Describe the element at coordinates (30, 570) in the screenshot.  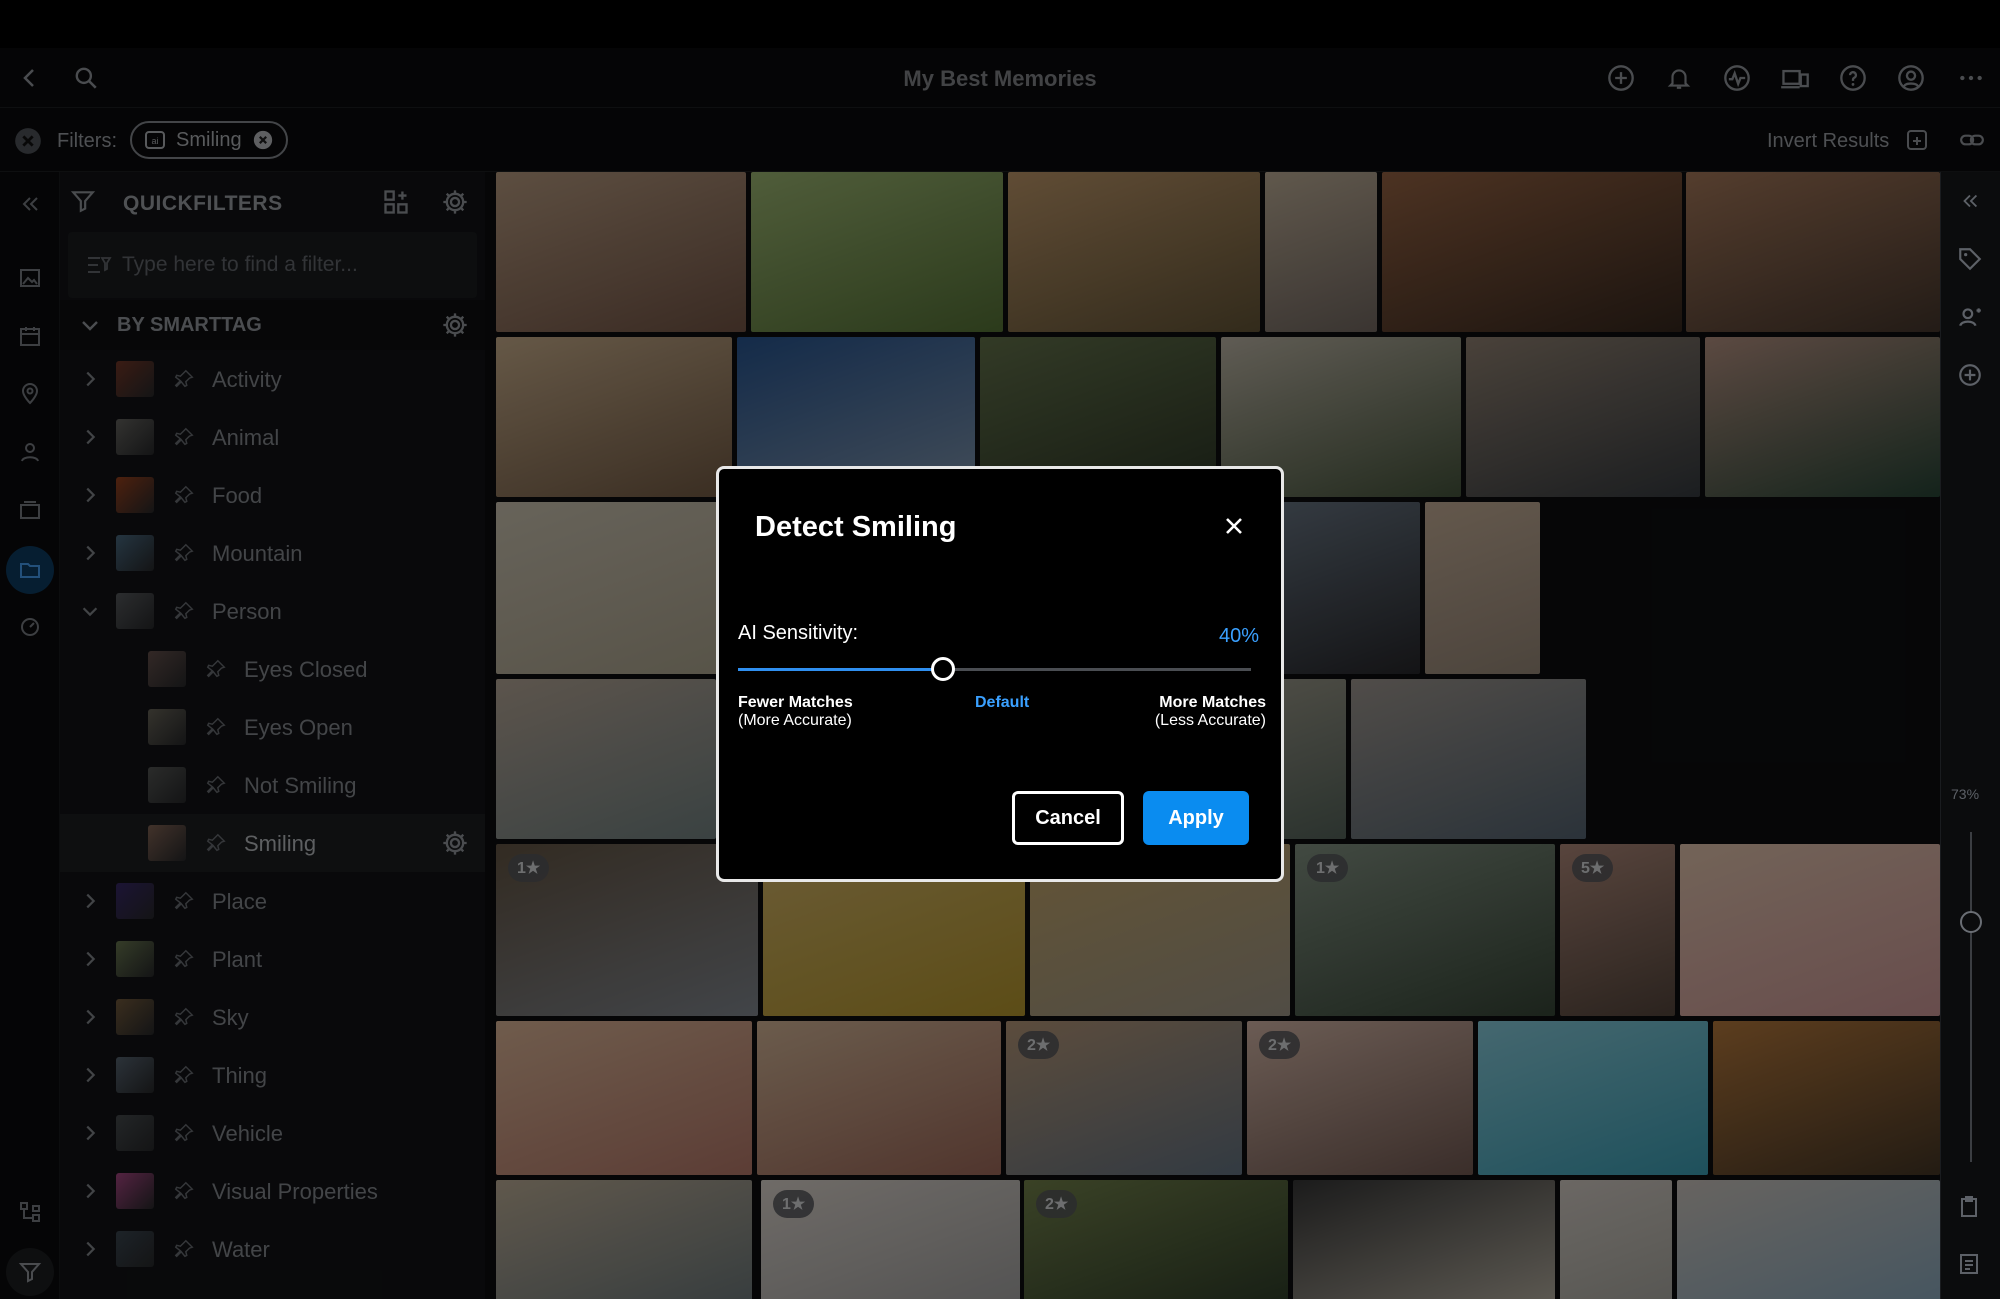
I see `folders-icon` at that location.